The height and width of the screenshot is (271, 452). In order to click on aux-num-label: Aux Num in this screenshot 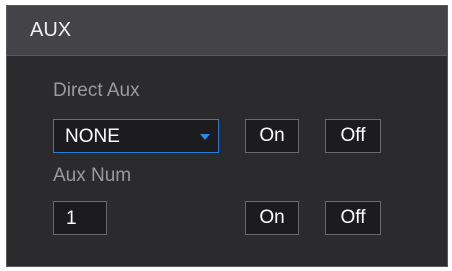, I will do `click(92, 175)`.